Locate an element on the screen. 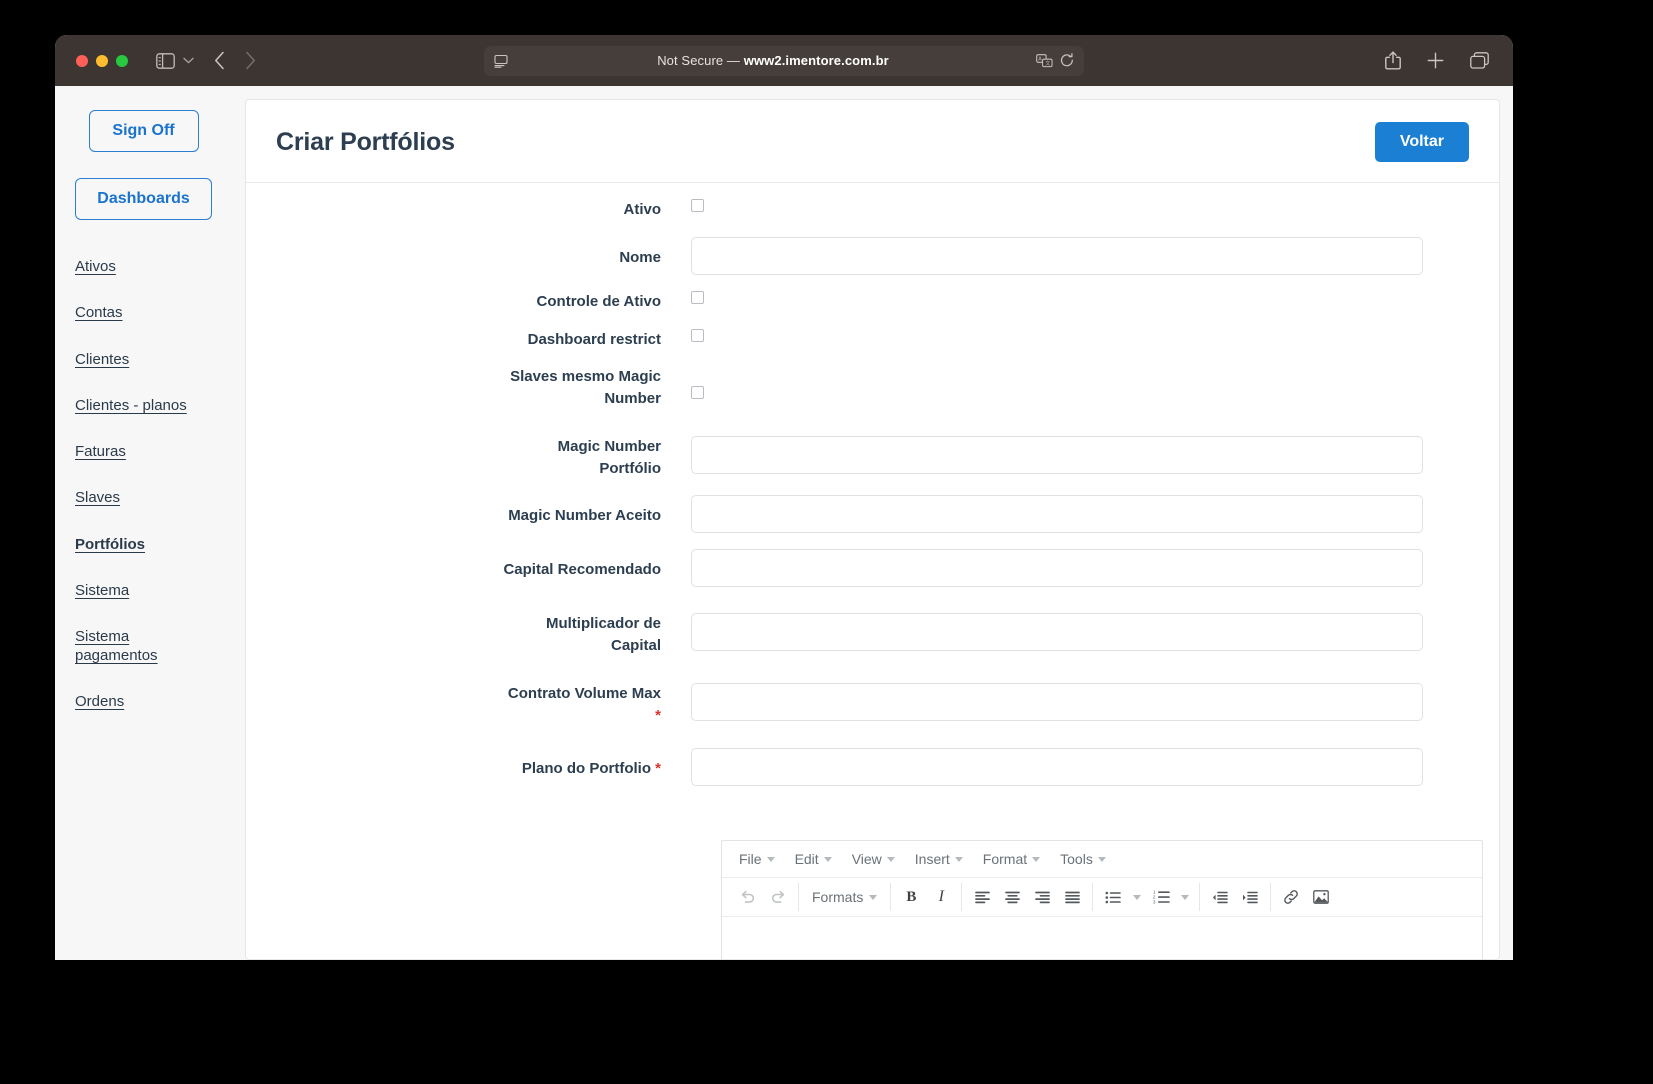  form-row-magic-number-portfolio: Magic Number Portfólio is located at coordinates (872, 453).